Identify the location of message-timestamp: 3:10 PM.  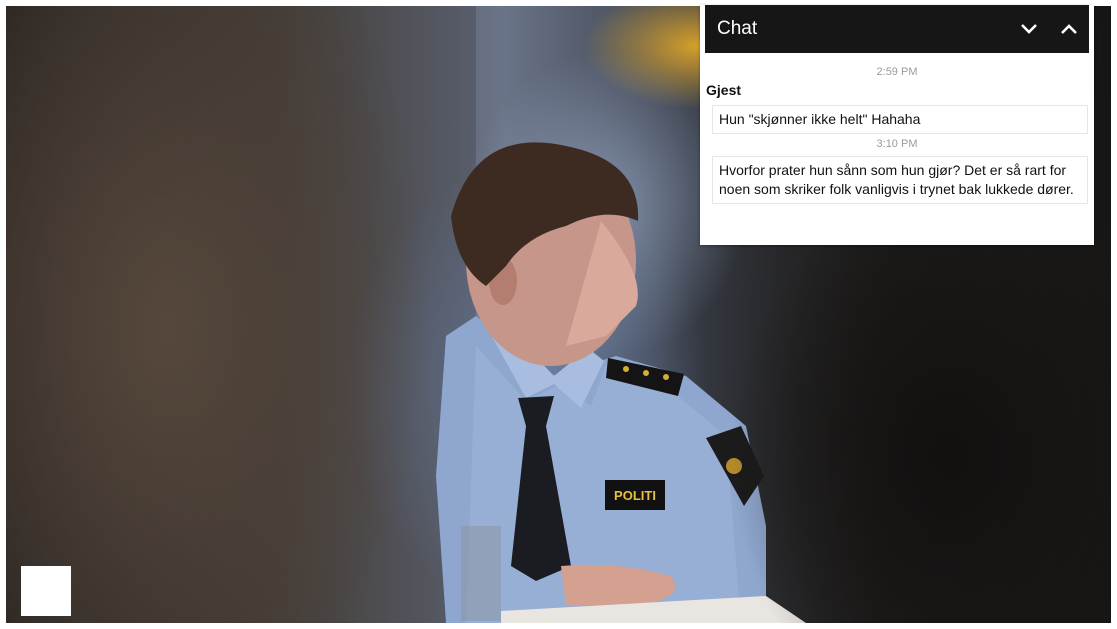
(897, 144).